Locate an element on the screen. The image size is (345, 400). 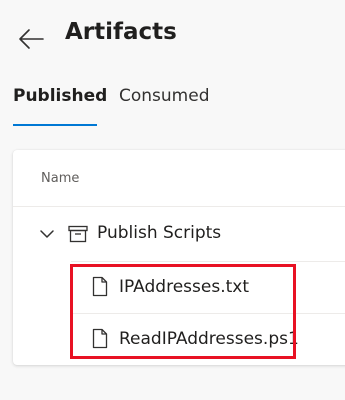
arrow-left-icon is located at coordinates (31, 39).